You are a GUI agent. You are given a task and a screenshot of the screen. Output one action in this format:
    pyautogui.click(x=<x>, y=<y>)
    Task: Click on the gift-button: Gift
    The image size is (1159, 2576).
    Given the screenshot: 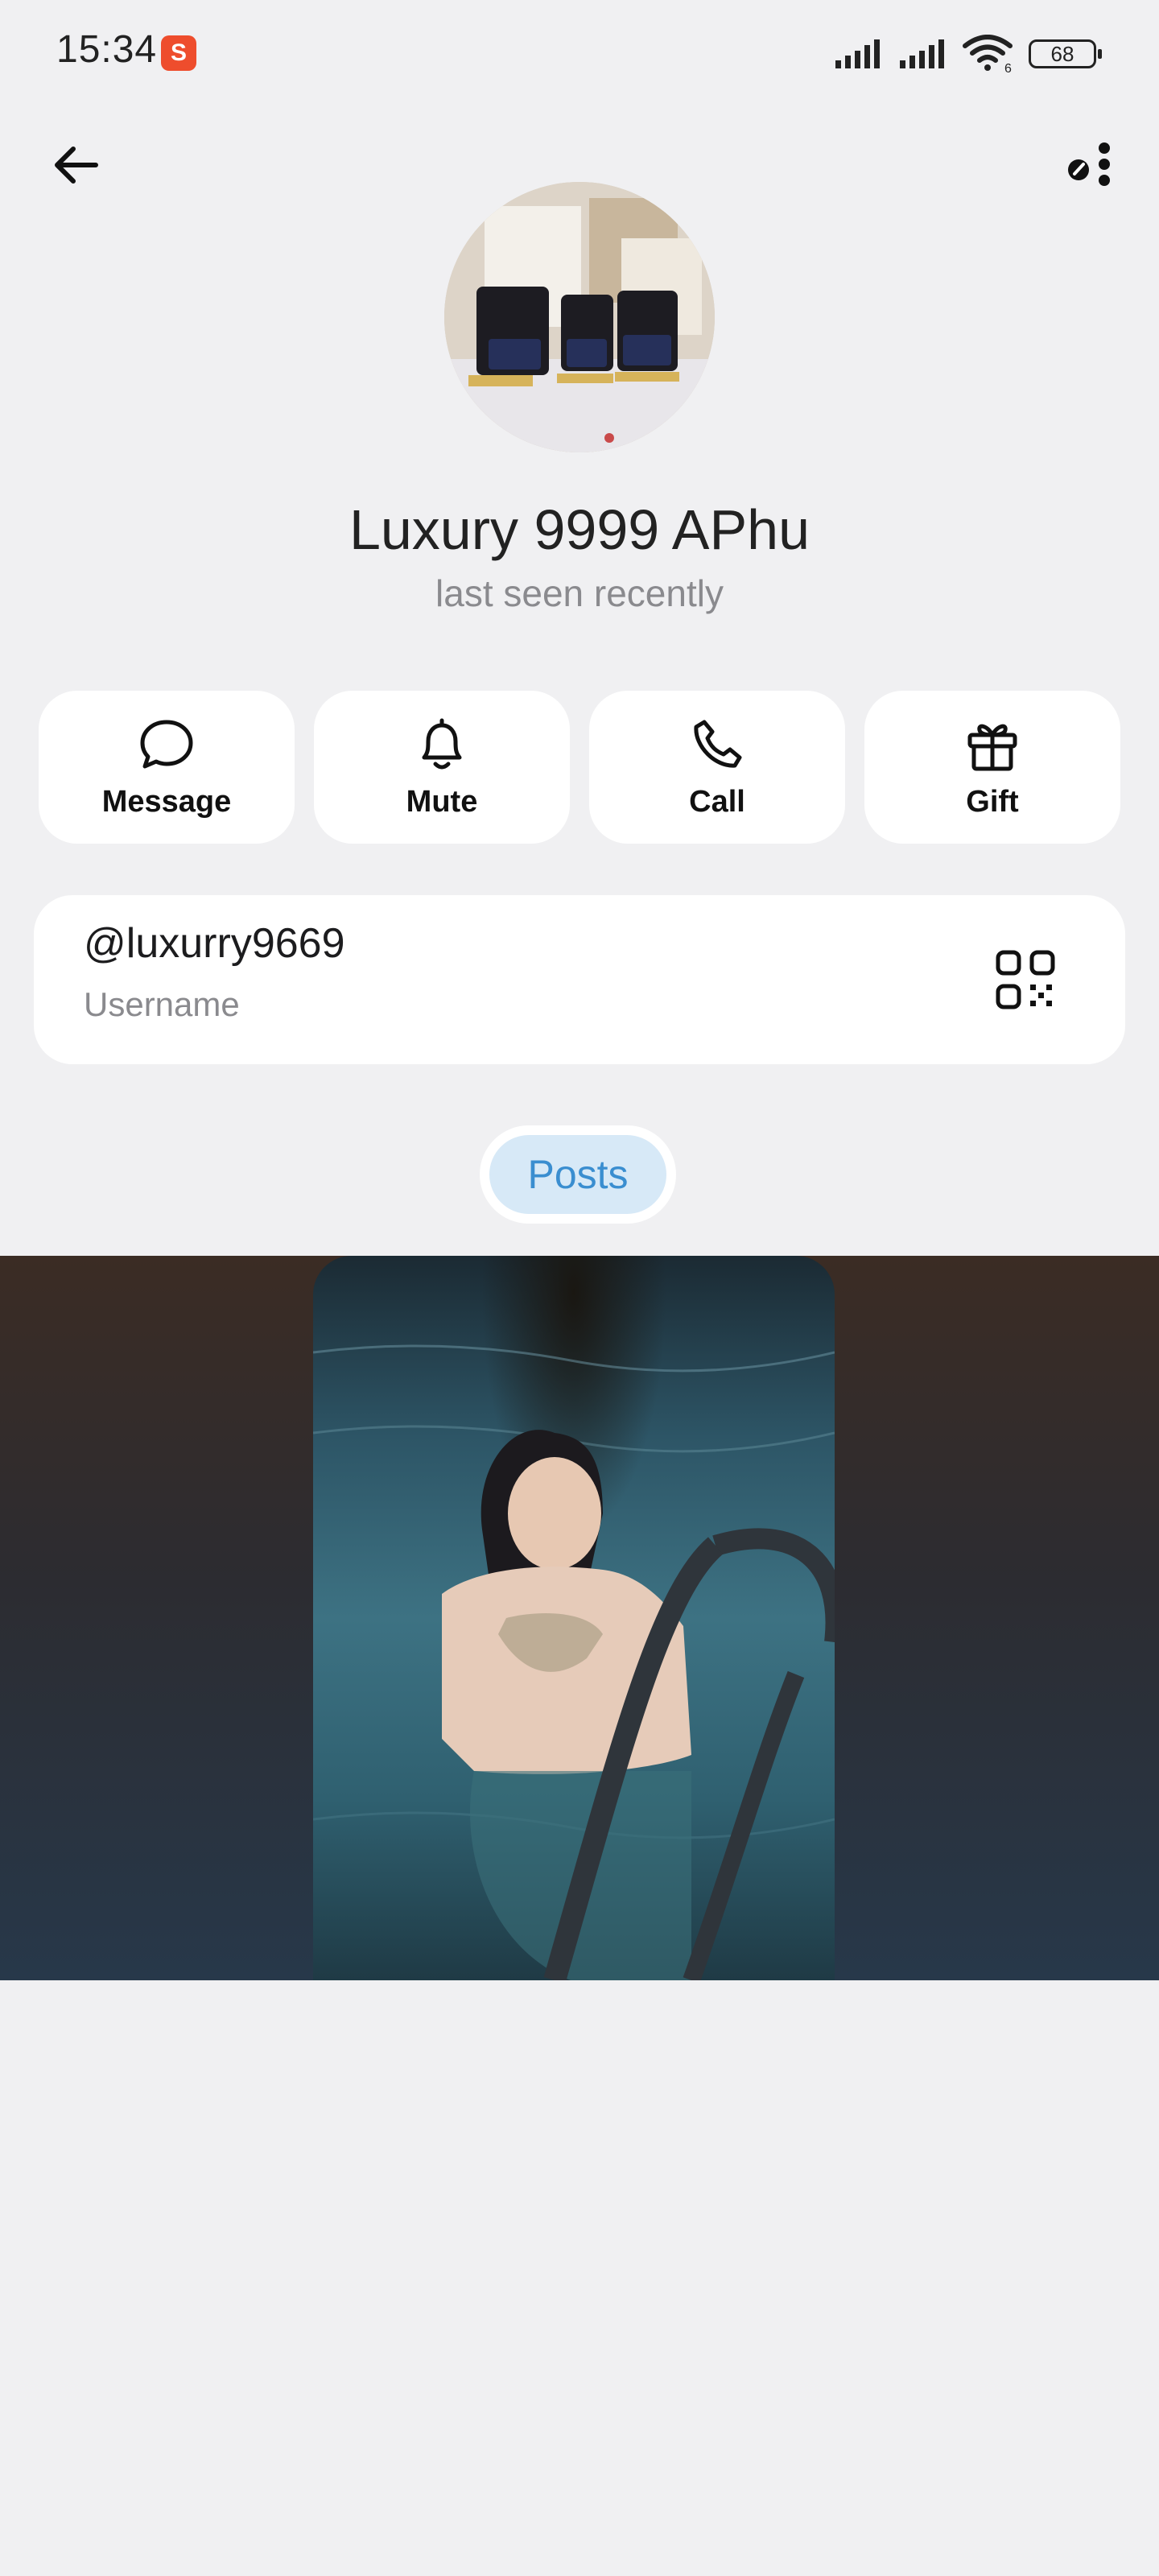 What is the action you would take?
    pyautogui.click(x=992, y=767)
    